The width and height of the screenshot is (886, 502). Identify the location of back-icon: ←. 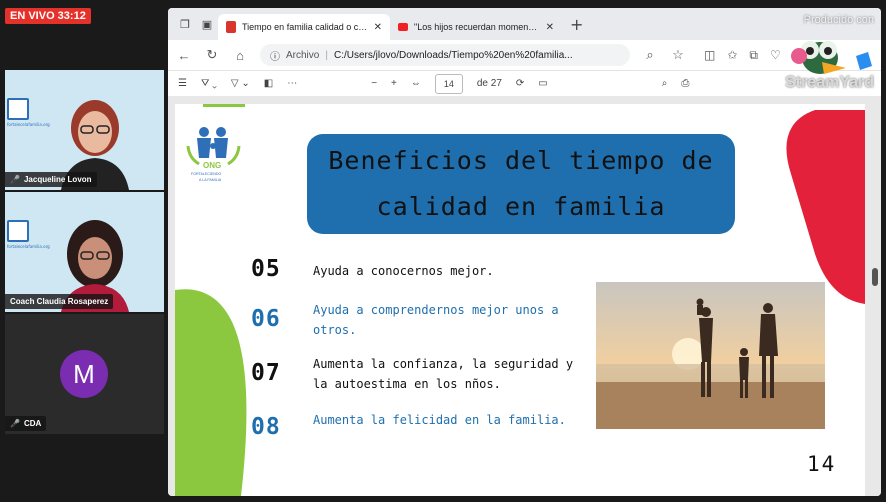
(184, 55).